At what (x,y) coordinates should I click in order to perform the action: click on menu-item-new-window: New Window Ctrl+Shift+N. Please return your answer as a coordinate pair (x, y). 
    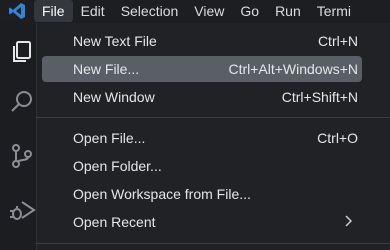
    Looking at the image, I should click on (202, 97).